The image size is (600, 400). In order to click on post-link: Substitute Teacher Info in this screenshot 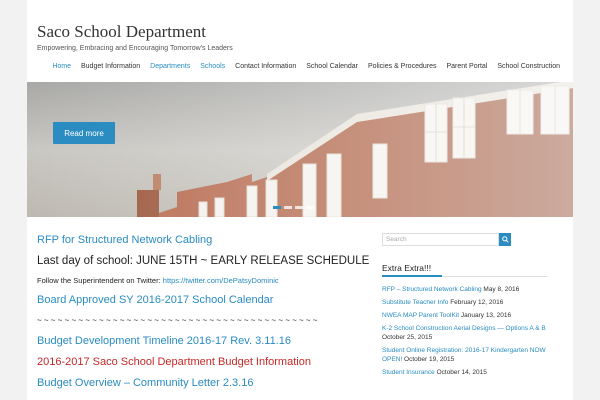, I will do `click(415, 302)`.